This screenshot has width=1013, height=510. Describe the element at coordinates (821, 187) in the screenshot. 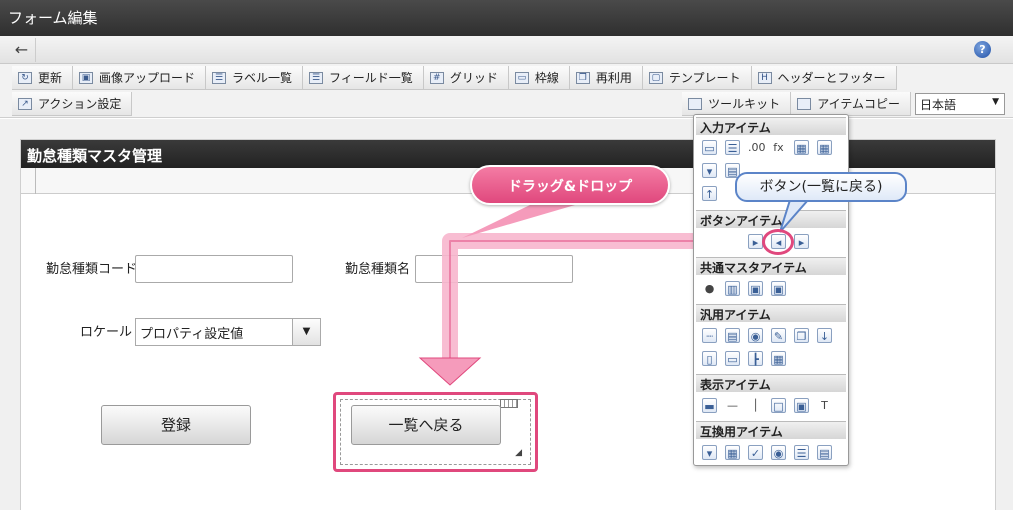

I see `button-callout: ボタン(一覧に戻る)` at that location.